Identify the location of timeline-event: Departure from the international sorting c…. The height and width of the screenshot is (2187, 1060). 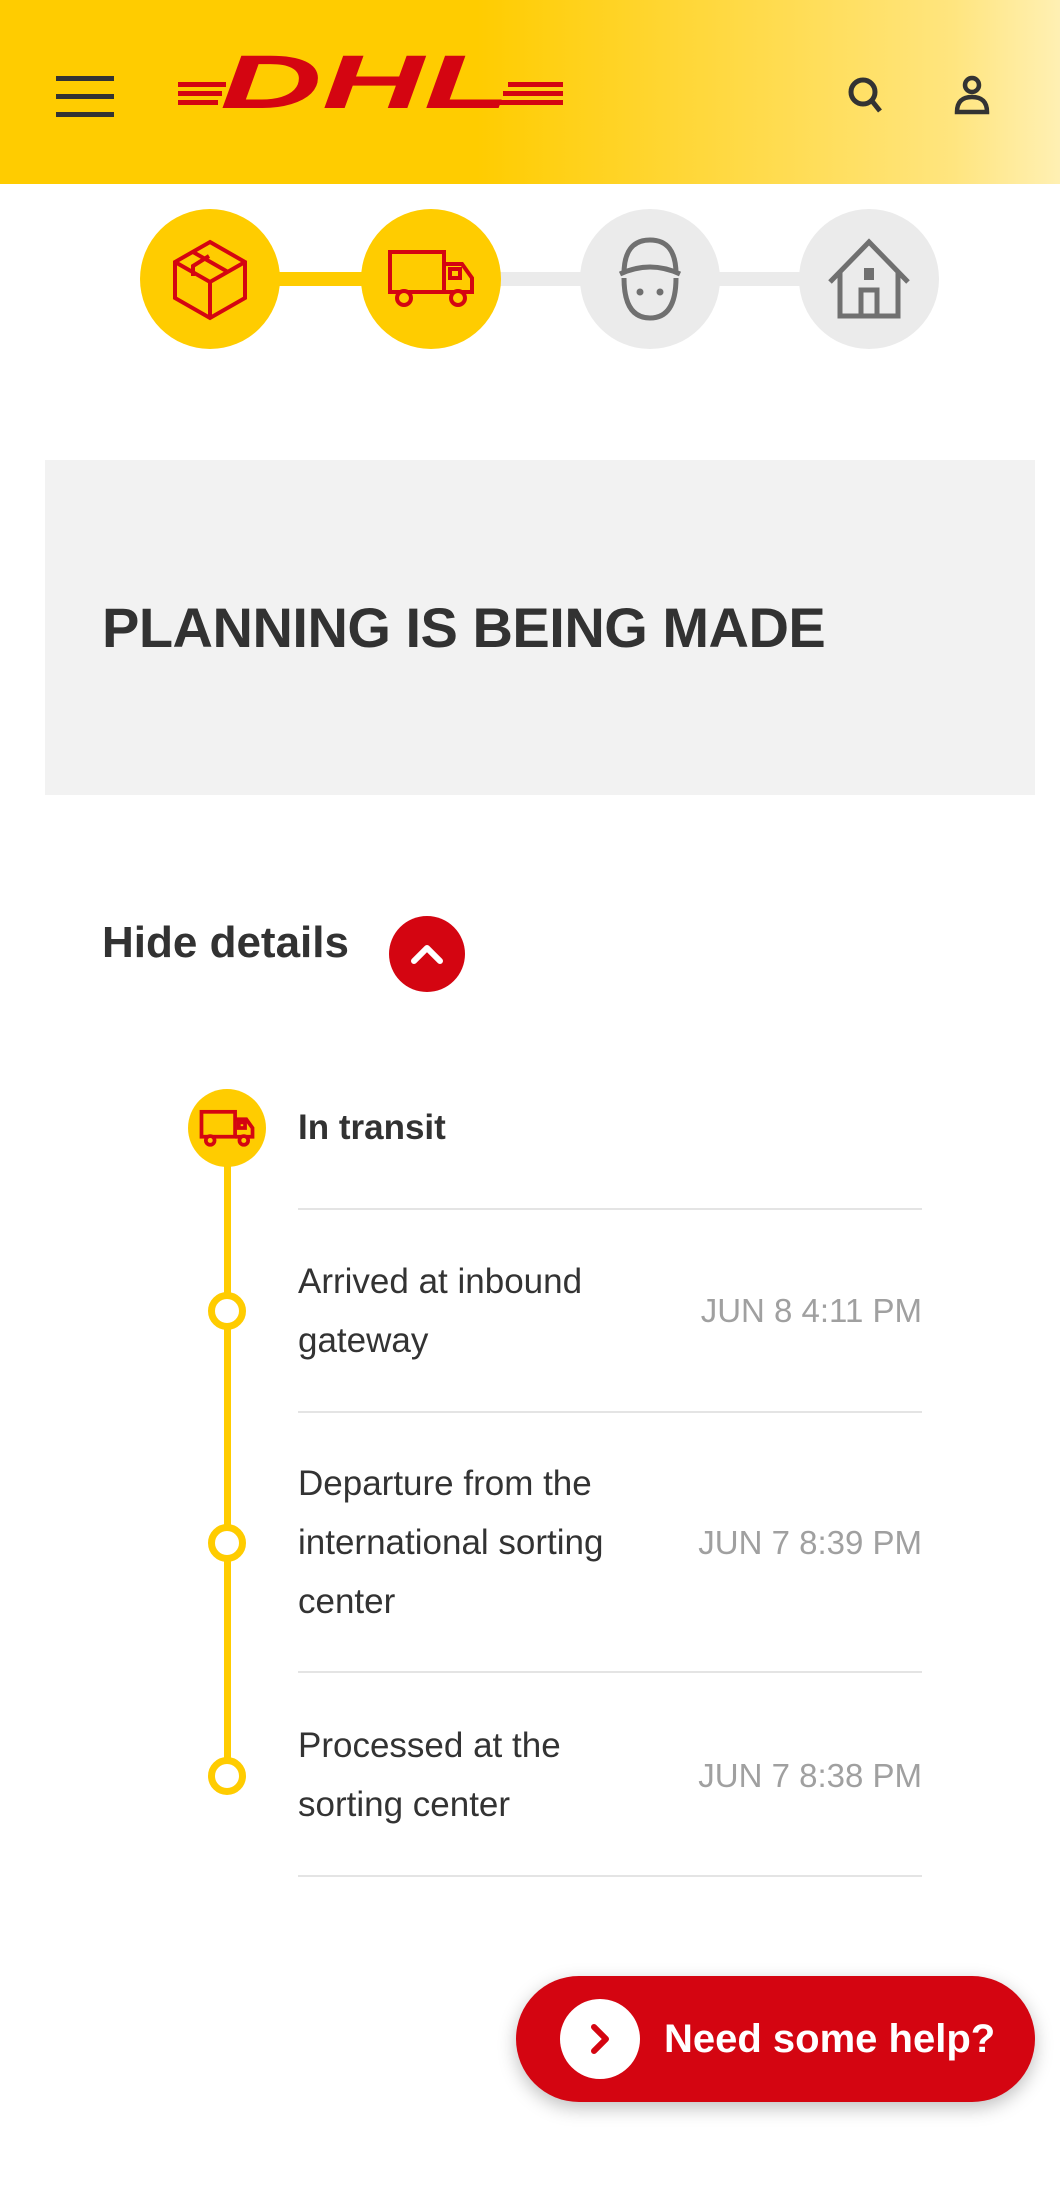
(478, 1542).